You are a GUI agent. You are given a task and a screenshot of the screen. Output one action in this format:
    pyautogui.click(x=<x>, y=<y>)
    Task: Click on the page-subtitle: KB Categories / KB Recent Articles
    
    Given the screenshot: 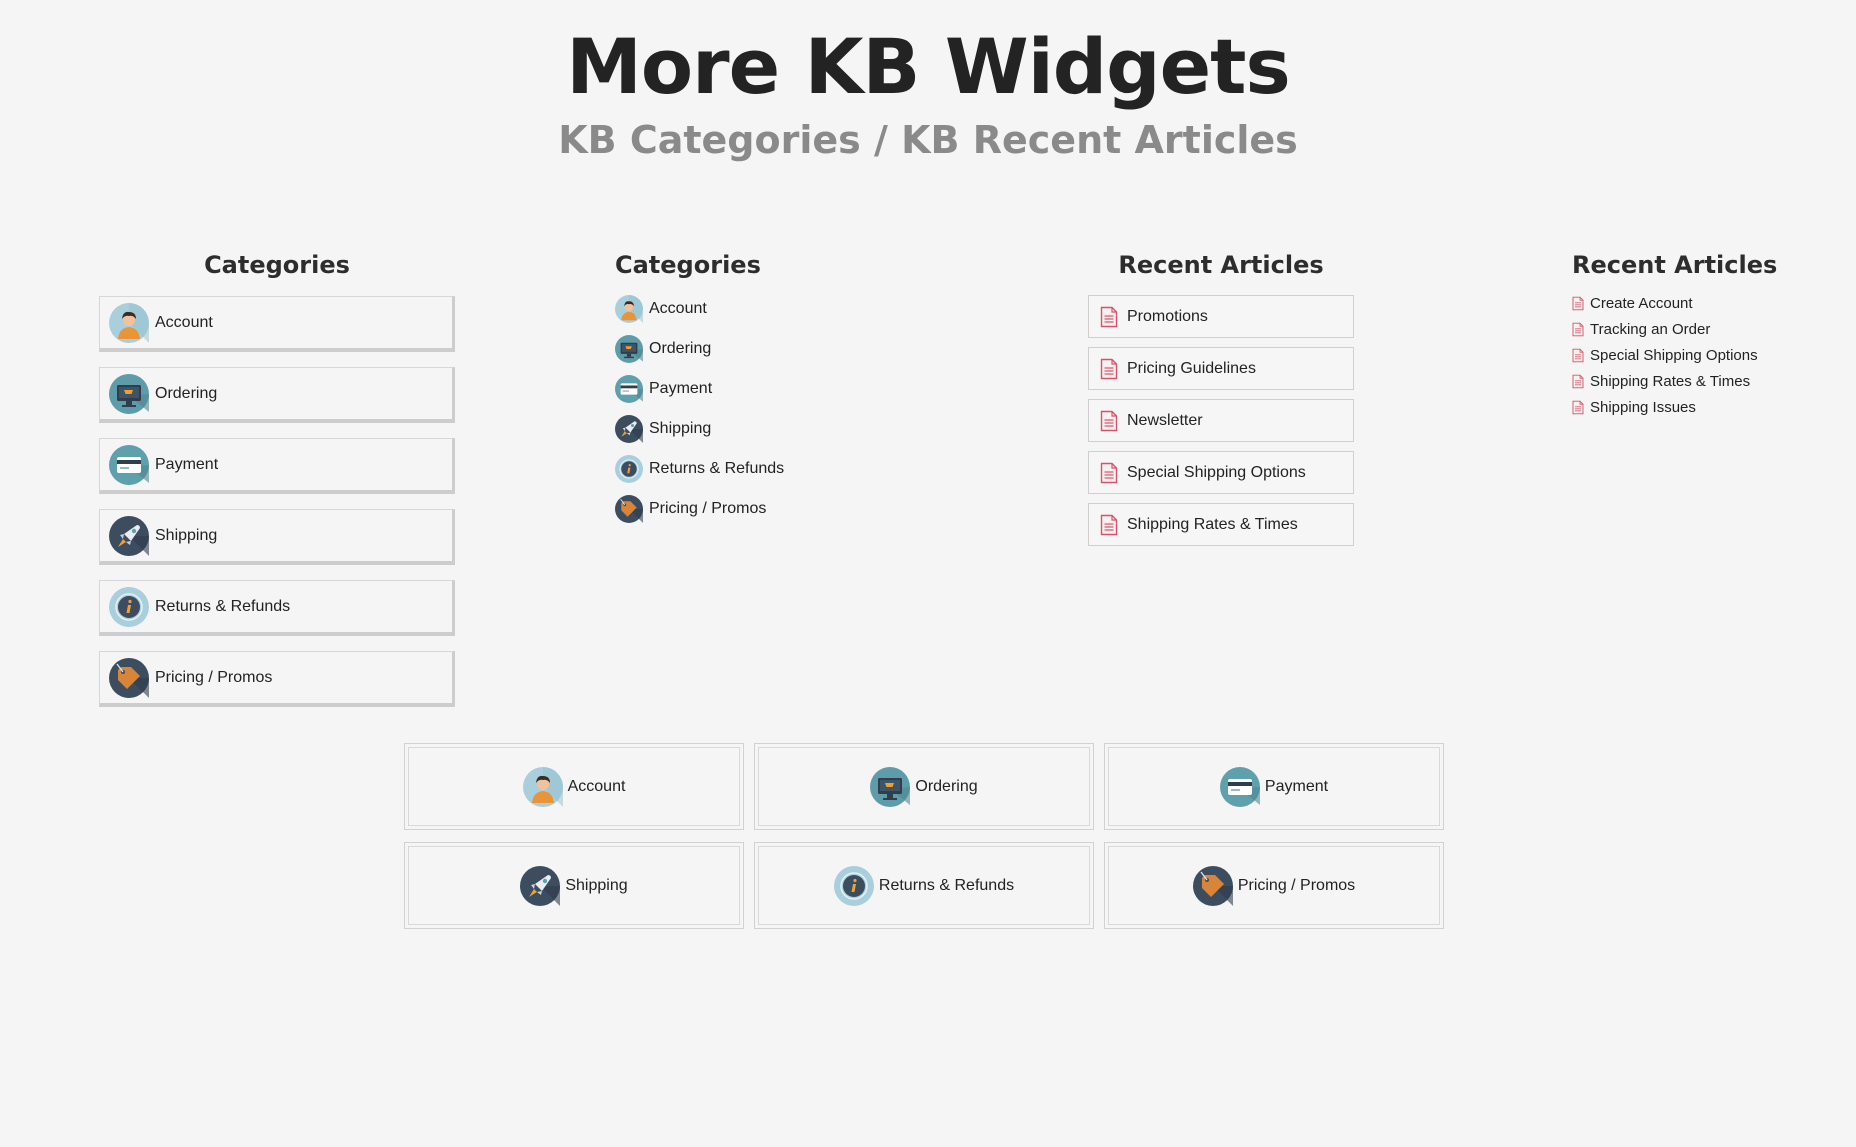 What is the action you would take?
    pyautogui.click(x=928, y=140)
    